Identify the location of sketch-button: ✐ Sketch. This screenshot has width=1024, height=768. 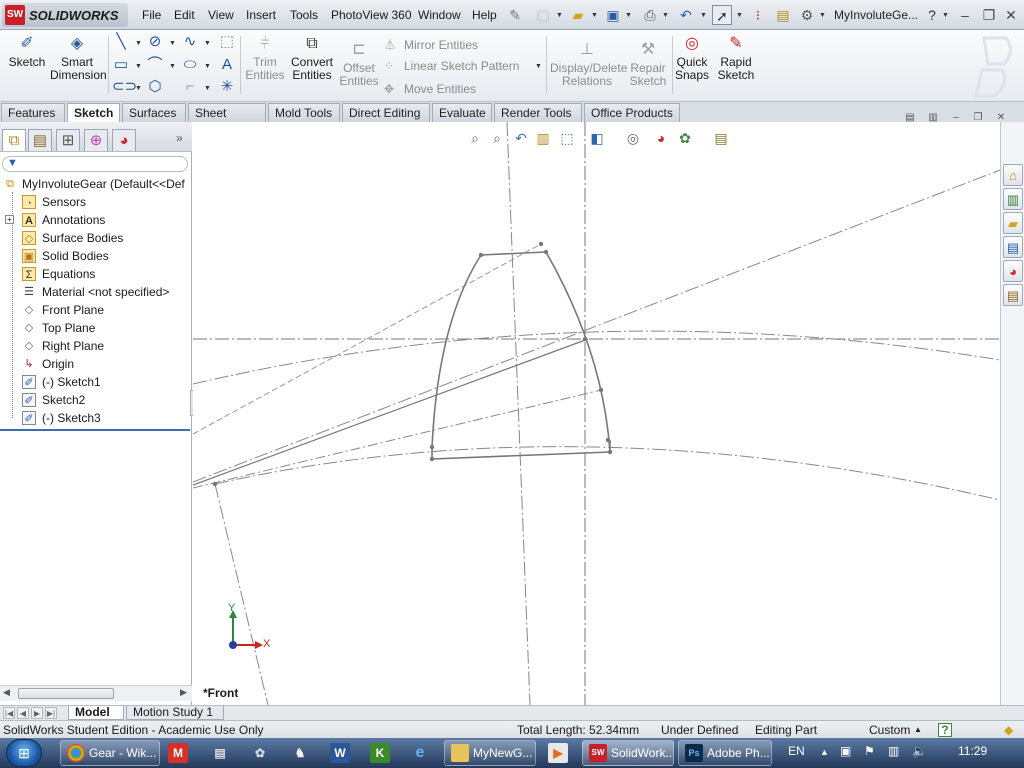
(27, 51).